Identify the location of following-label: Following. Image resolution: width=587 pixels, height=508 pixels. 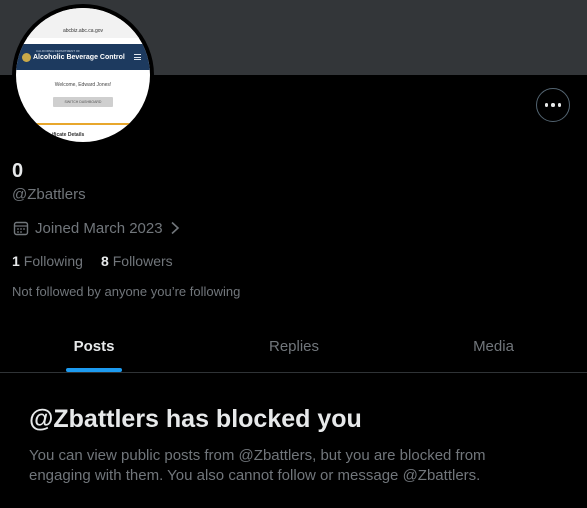
(53, 261).